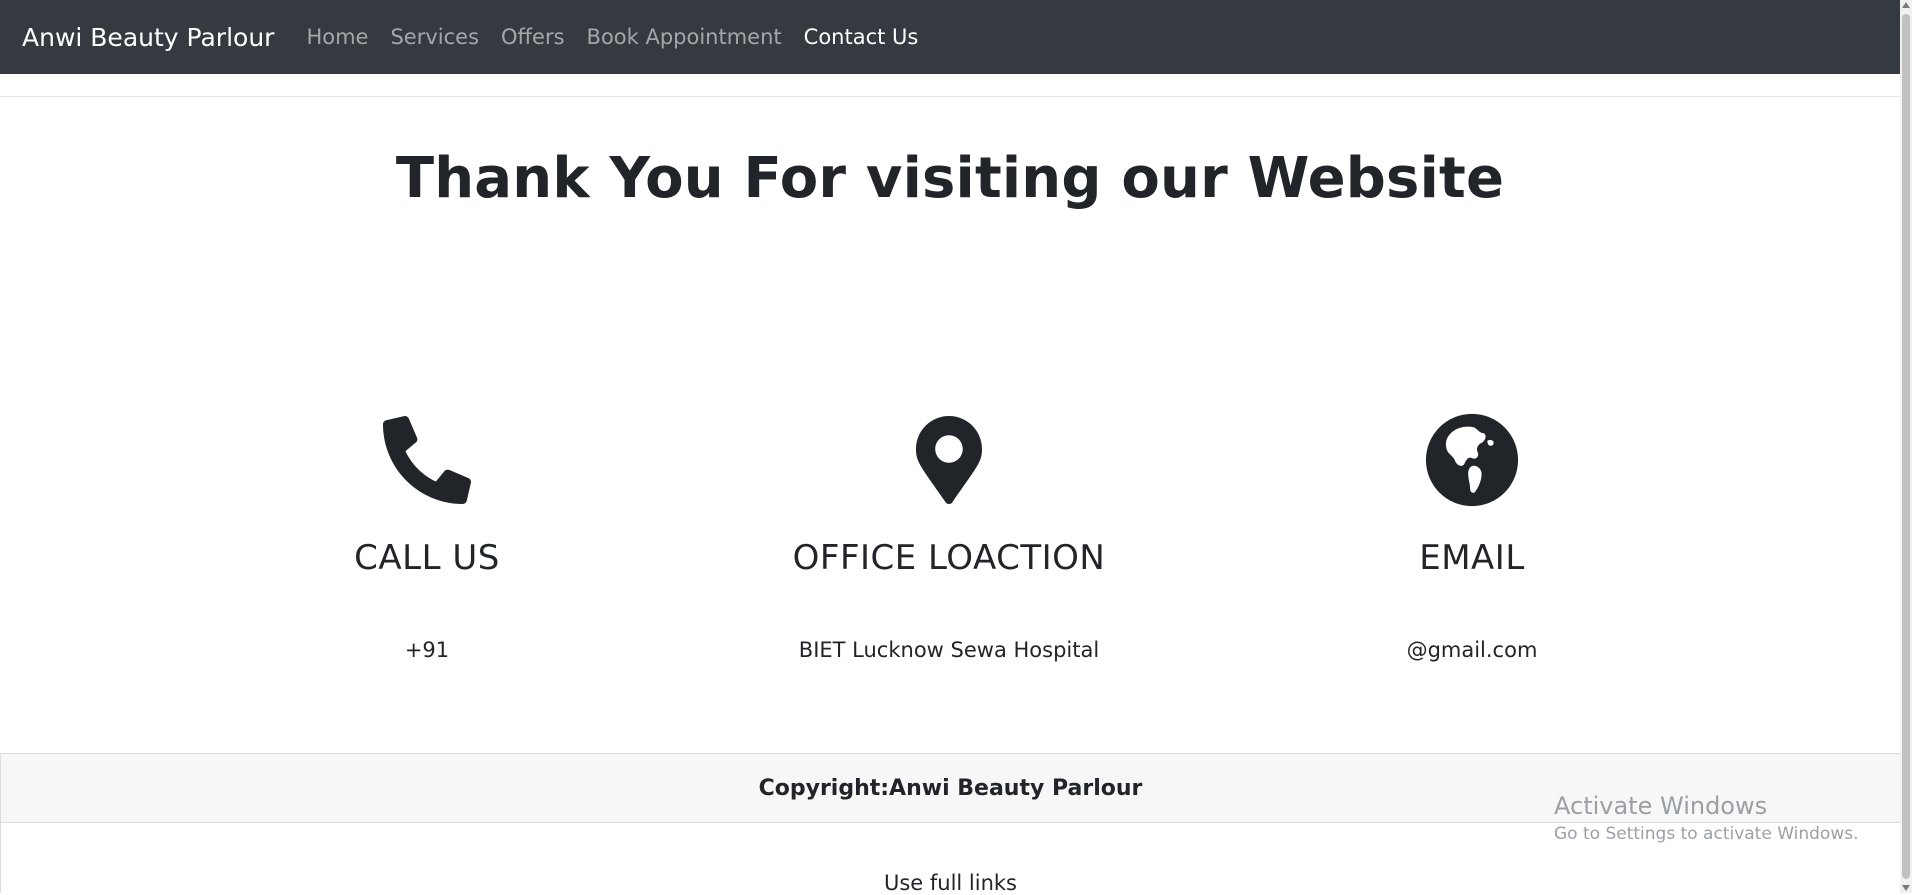 The width and height of the screenshot is (1912, 895). Describe the element at coordinates (1472, 460) in the screenshot. I see `globe-icon` at that location.